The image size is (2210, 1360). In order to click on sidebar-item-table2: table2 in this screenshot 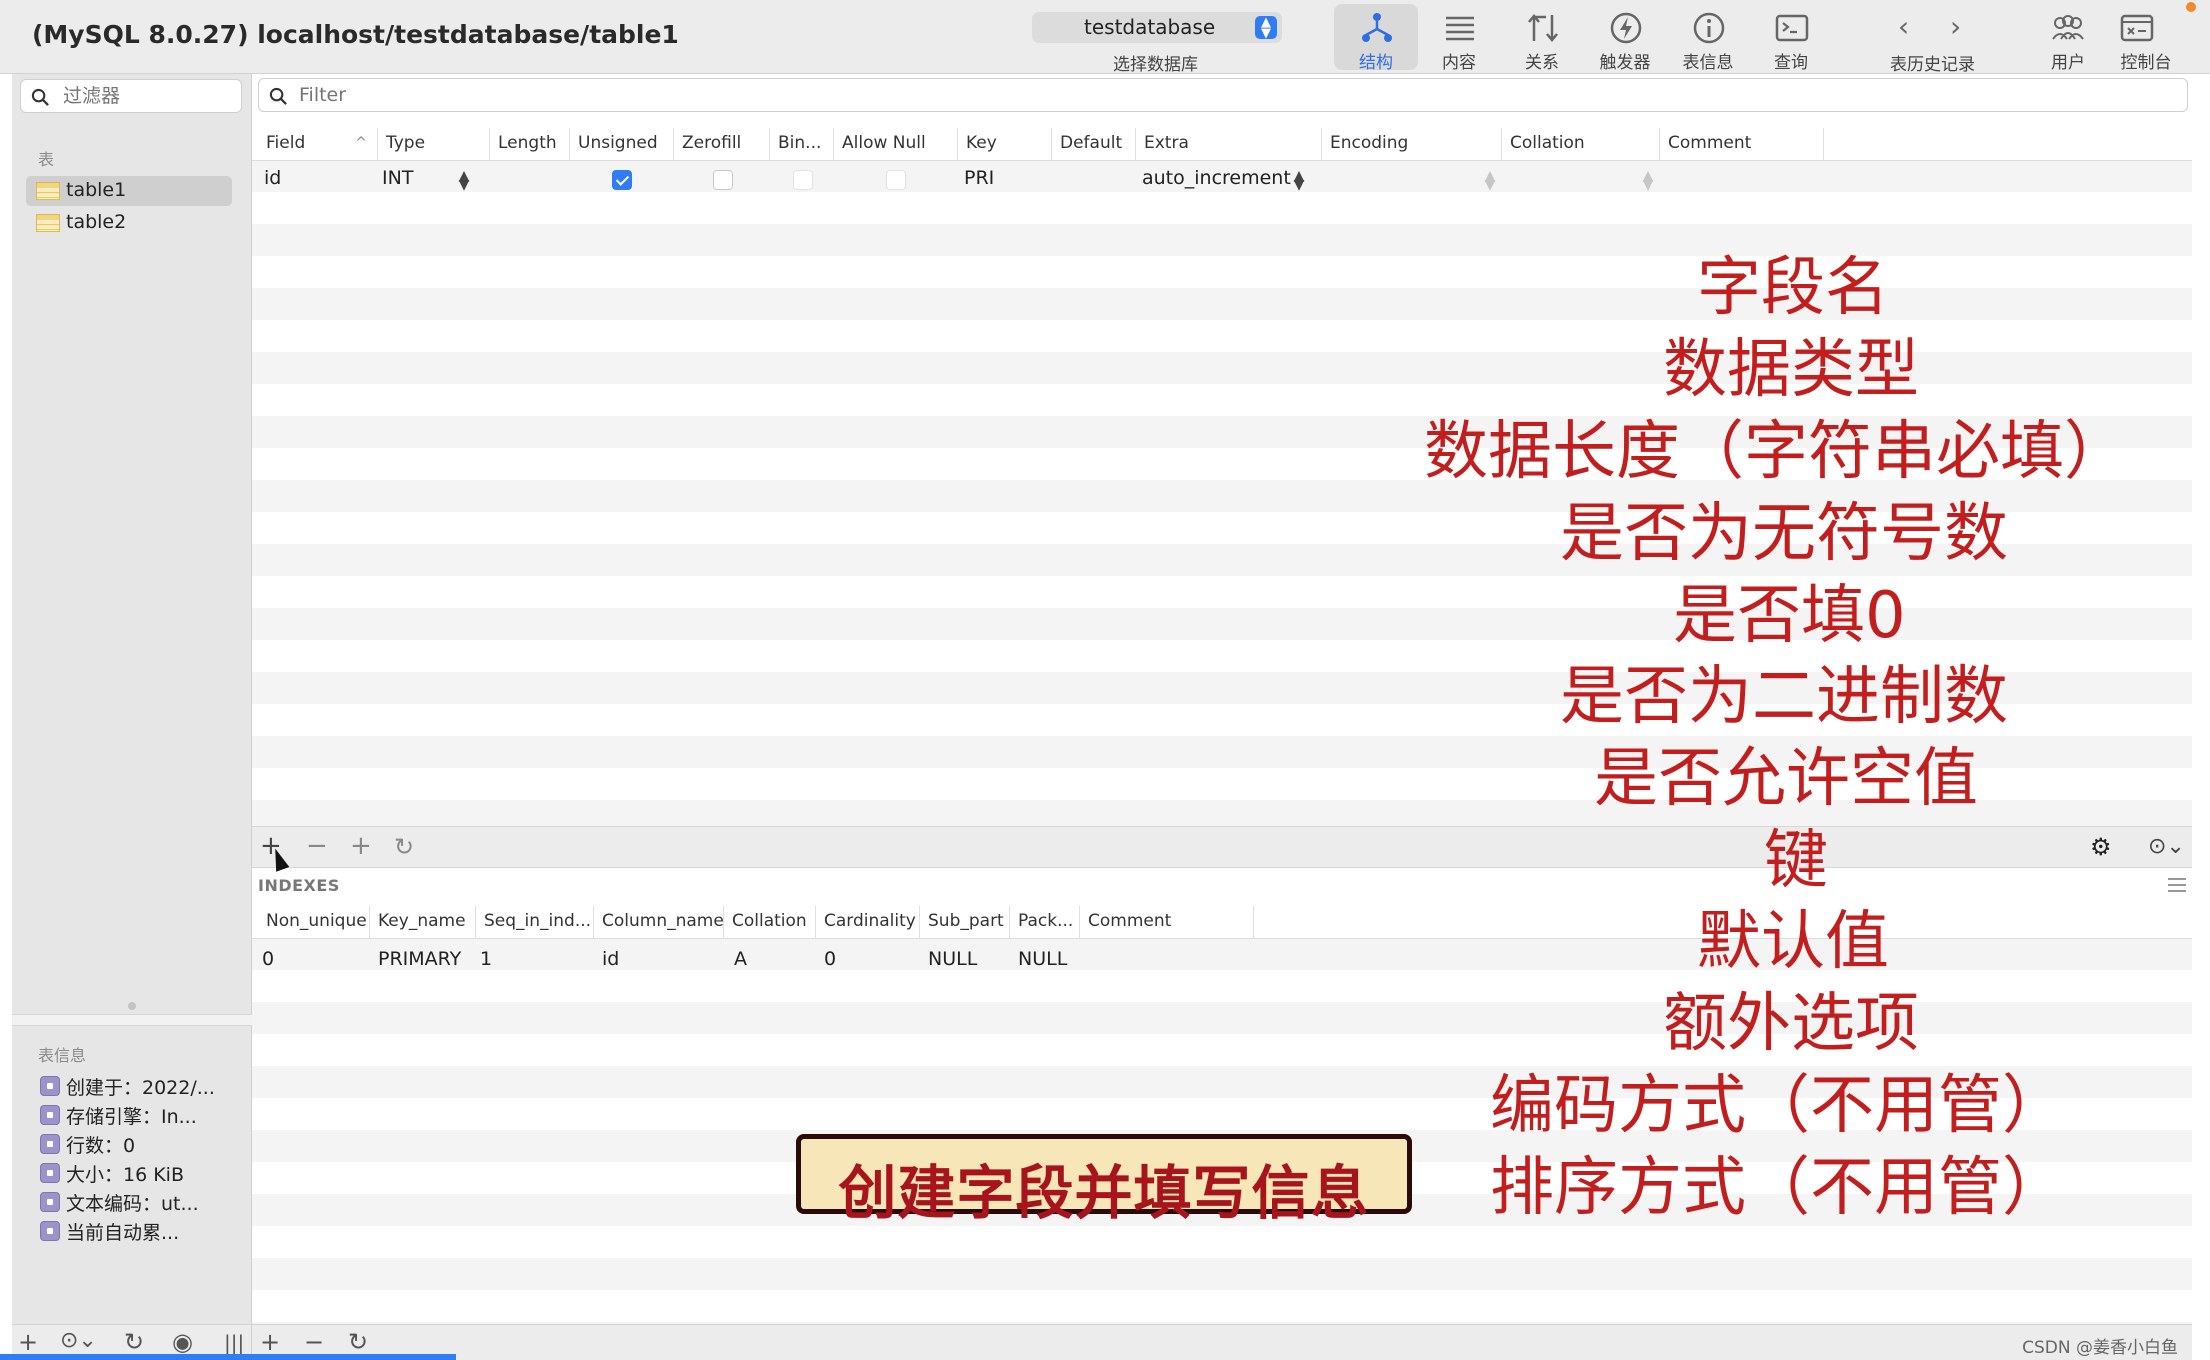, I will do `click(129, 223)`.